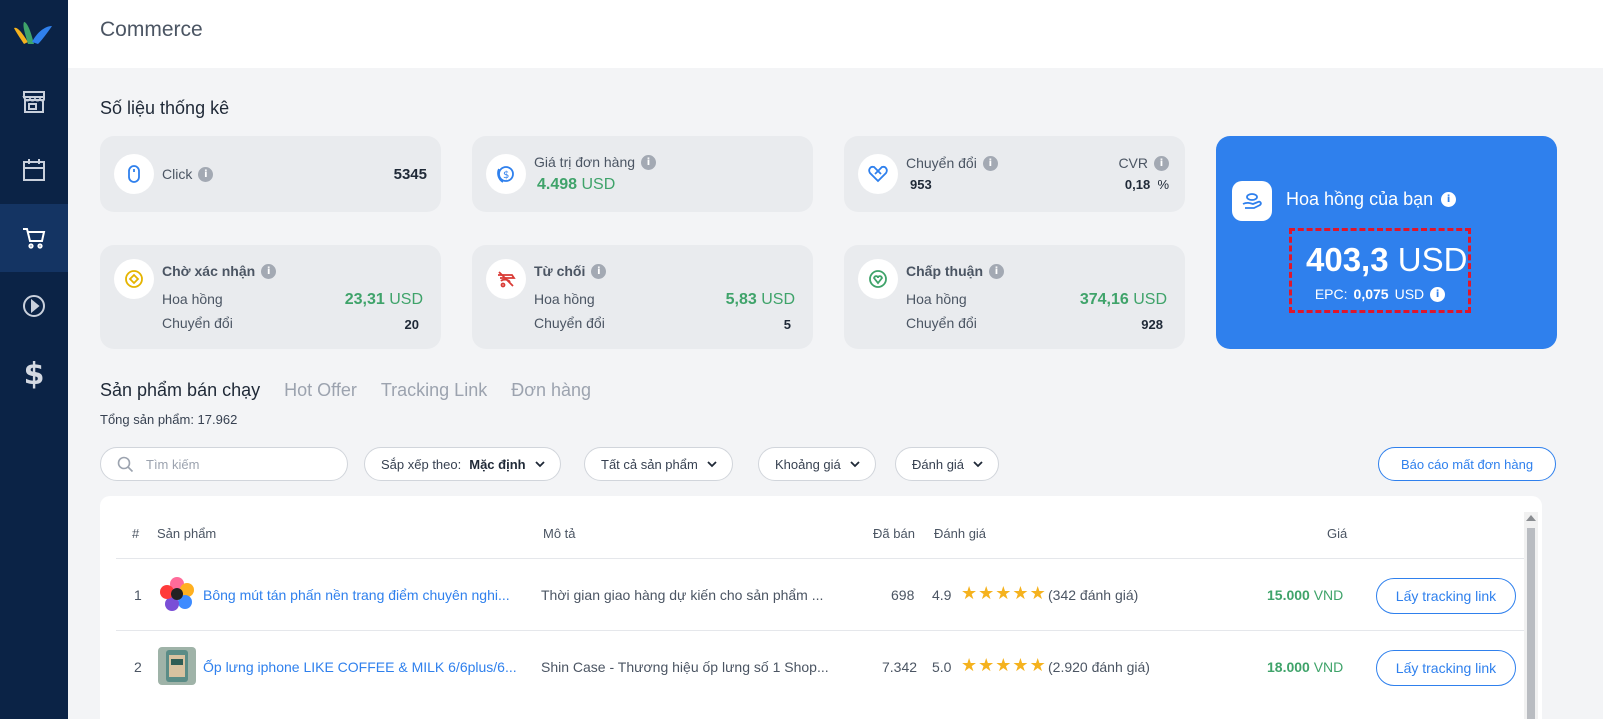 Image resolution: width=1603 pixels, height=719 pixels. I want to click on commission-title: Hoa hồng của bạn, so click(1360, 199).